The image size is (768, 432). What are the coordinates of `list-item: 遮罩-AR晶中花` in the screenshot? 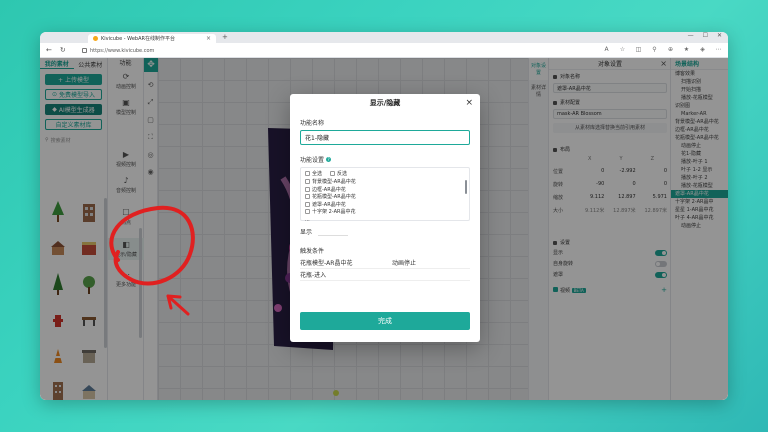 It's located at (385, 205).